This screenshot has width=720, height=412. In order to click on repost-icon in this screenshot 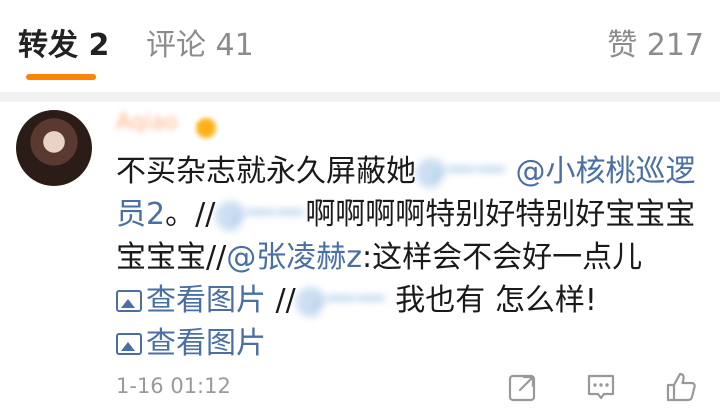, I will do `click(522, 388)`.